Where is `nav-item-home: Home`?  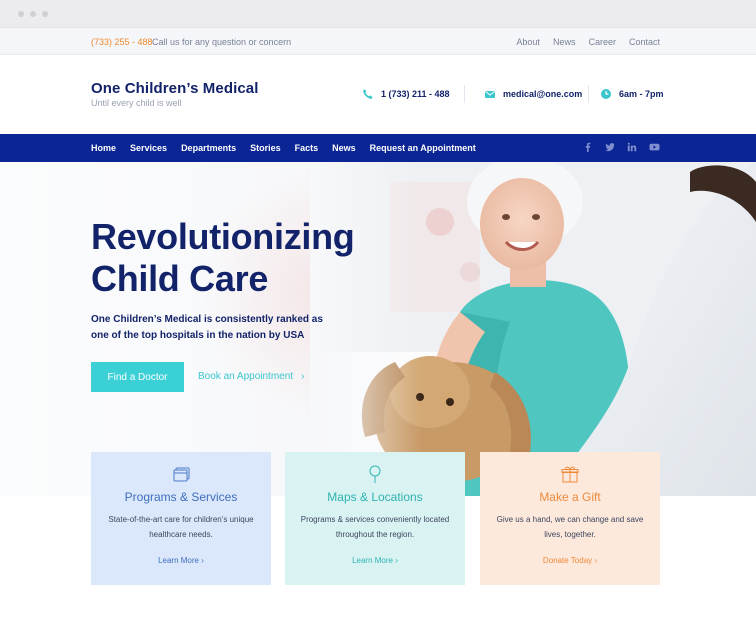
nav-item-home: Home is located at coordinates (103, 148).